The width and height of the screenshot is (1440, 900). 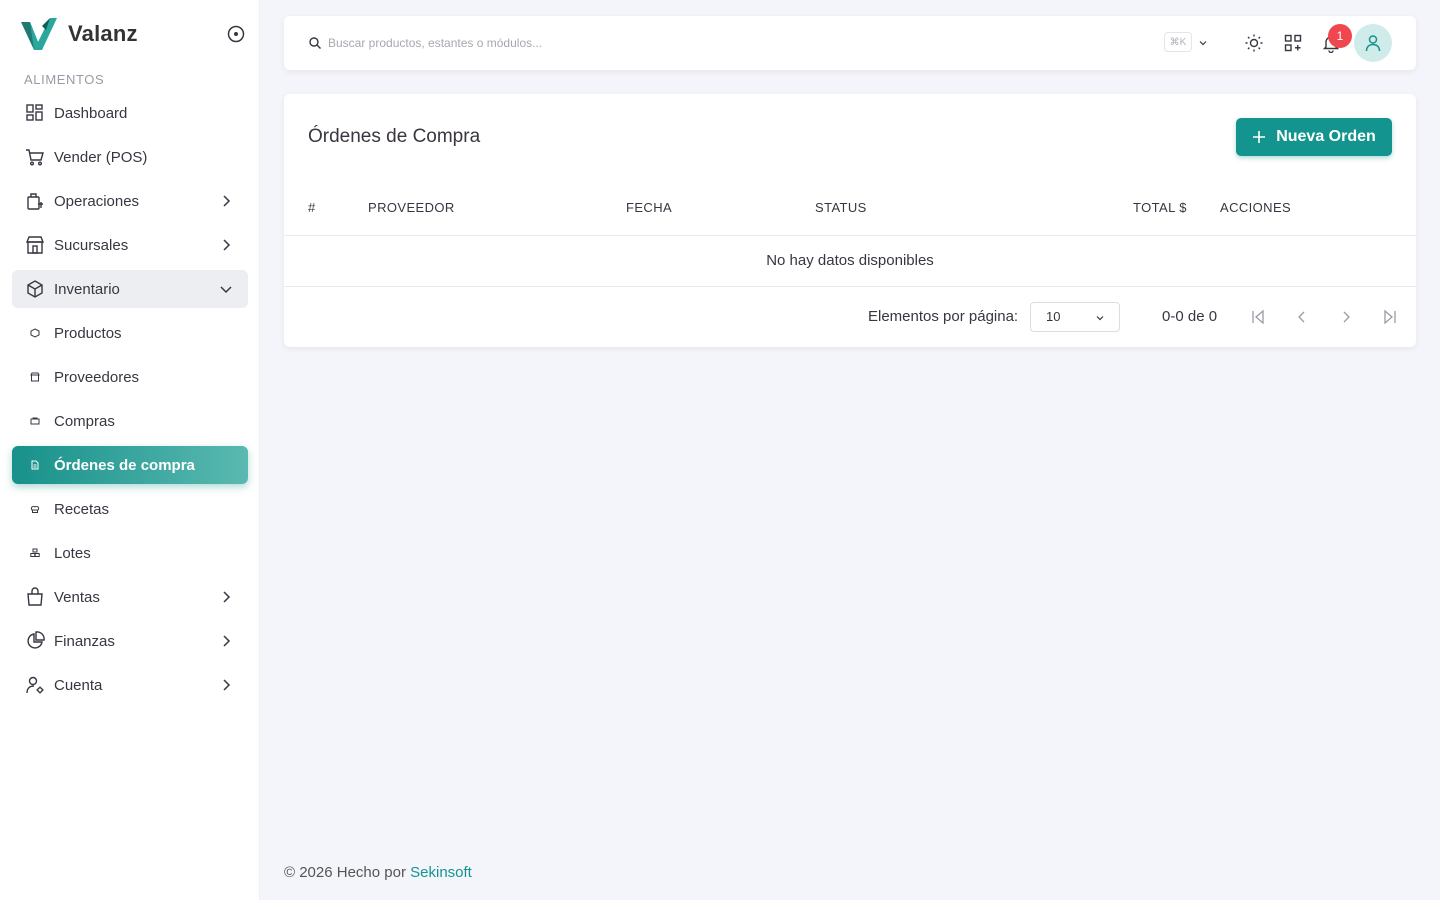 I want to click on bag-icon, so click(x=35, y=597).